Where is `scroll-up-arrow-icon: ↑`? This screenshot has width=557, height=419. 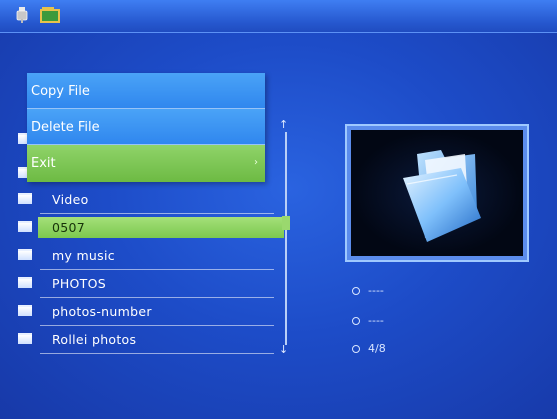 scroll-up-arrow-icon: ↑ is located at coordinates (283, 124).